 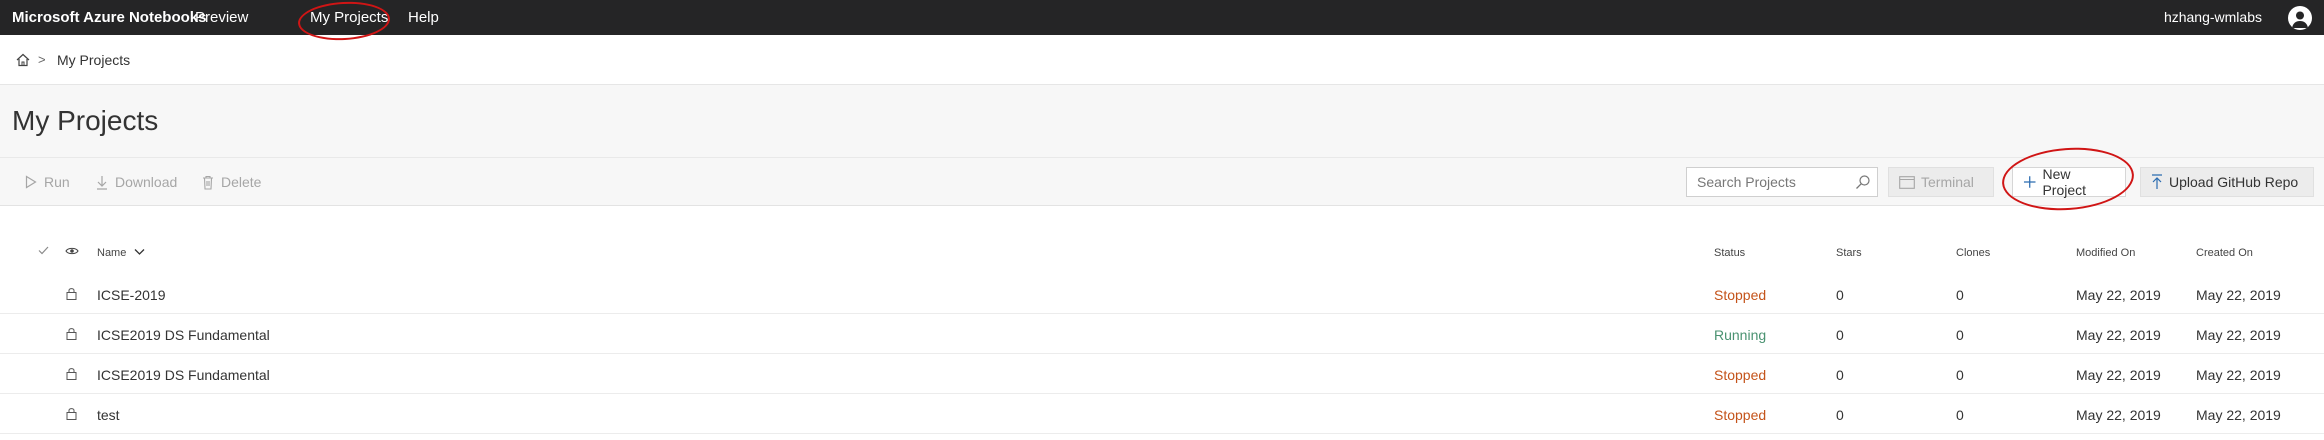 I want to click on upload-label: Upload GitHub Repo, so click(x=2234, y=182).